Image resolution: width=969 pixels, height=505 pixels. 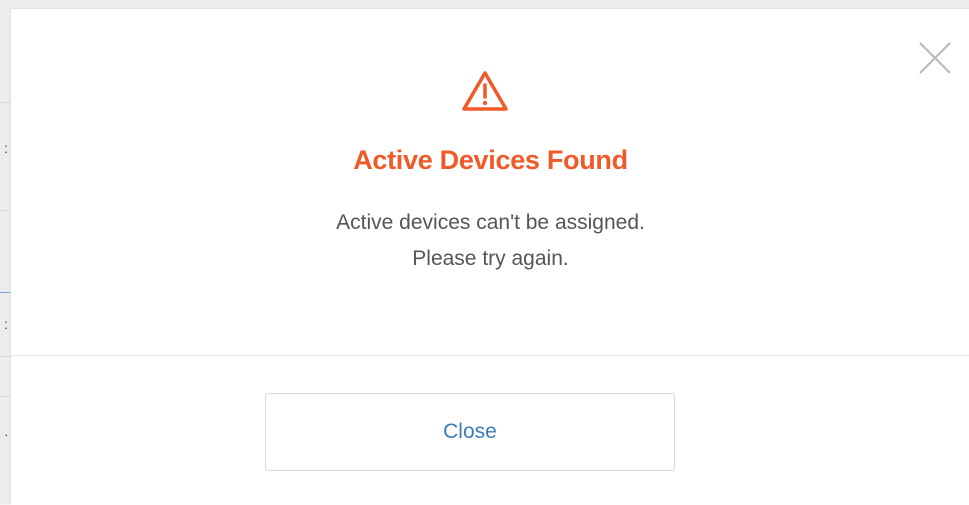 What do you see at coordinates (490, 222) in the screenshot?
I see `message-line: Active devices can't be assigned.` at bounding box center [490, 222].